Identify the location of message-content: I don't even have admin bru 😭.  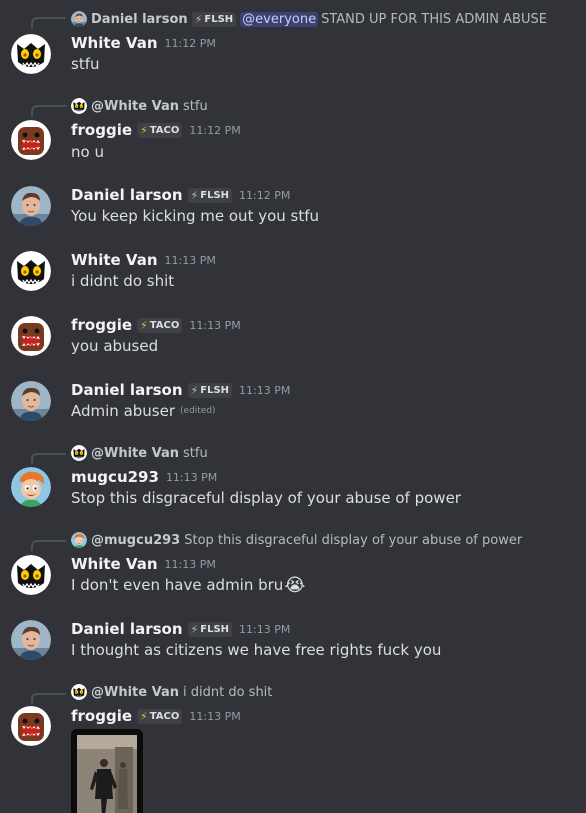
(188, 585).